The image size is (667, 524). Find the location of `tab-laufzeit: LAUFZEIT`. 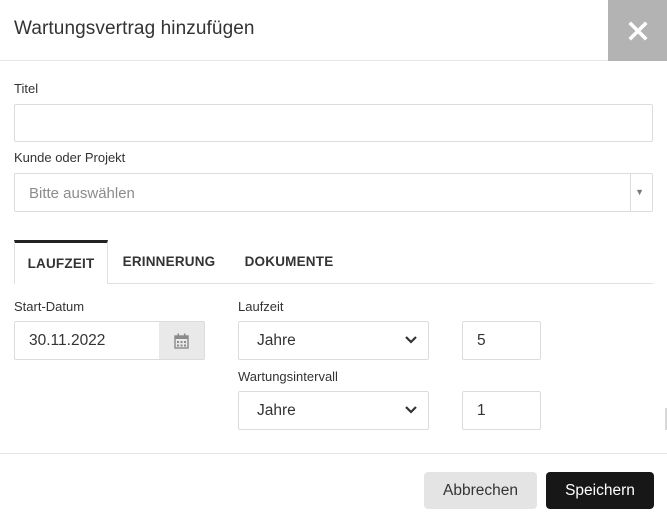

tab-laufzeit: LAUFZEIT is located at coordinates (61, 262).